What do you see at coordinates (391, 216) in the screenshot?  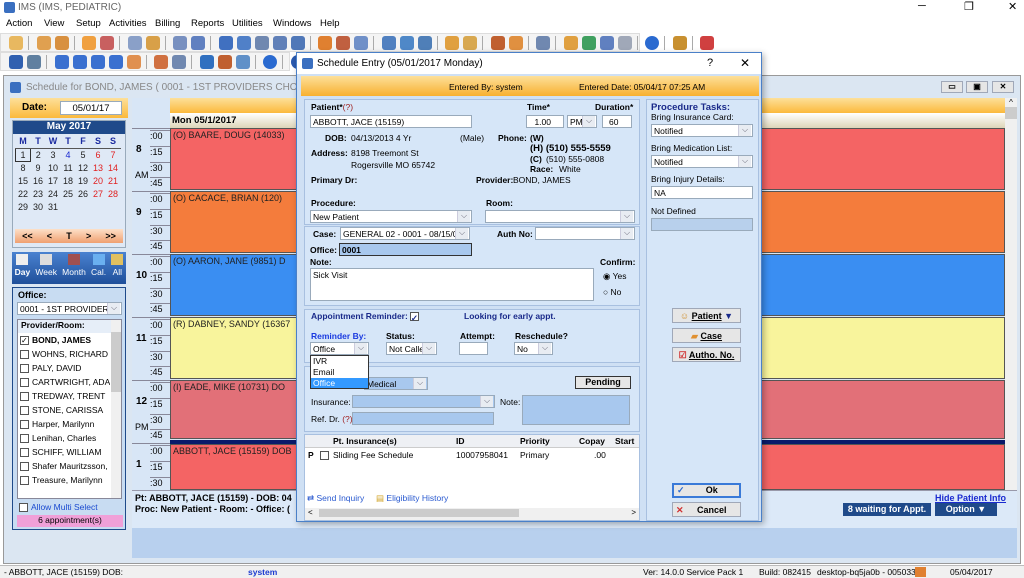 I see `procedure-select: New Patient` at bounding box center [391, 216].